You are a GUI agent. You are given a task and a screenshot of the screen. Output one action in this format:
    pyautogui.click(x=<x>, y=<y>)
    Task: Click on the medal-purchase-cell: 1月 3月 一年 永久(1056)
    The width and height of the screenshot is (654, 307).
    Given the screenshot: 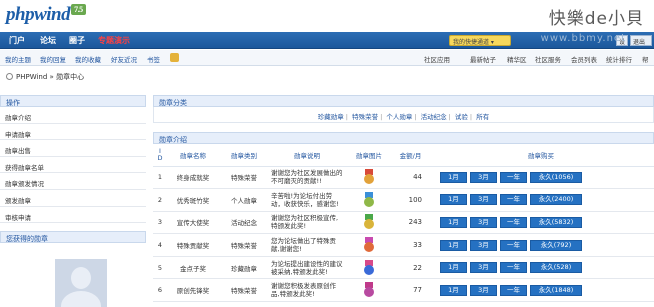 What is the action you would take?
    pyautogui.click(x=541, y=178)
    